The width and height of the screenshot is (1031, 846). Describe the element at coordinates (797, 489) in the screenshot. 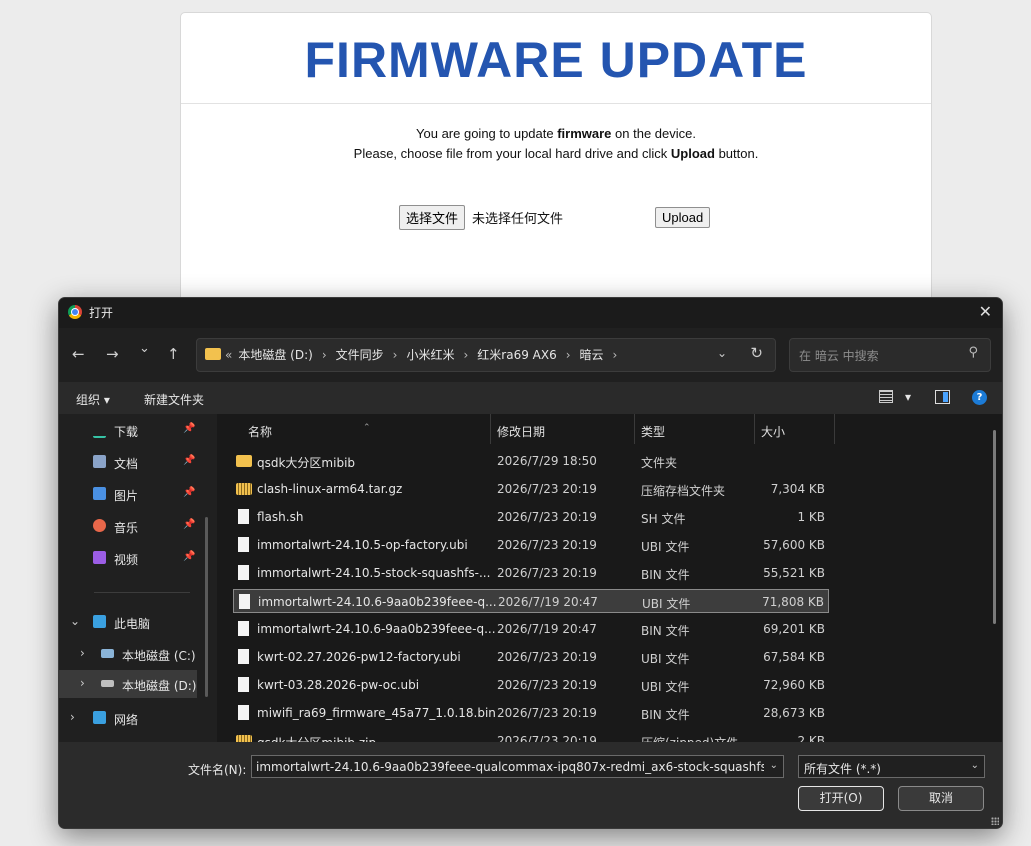

I see `file-size: 7,304 KB` at that location.